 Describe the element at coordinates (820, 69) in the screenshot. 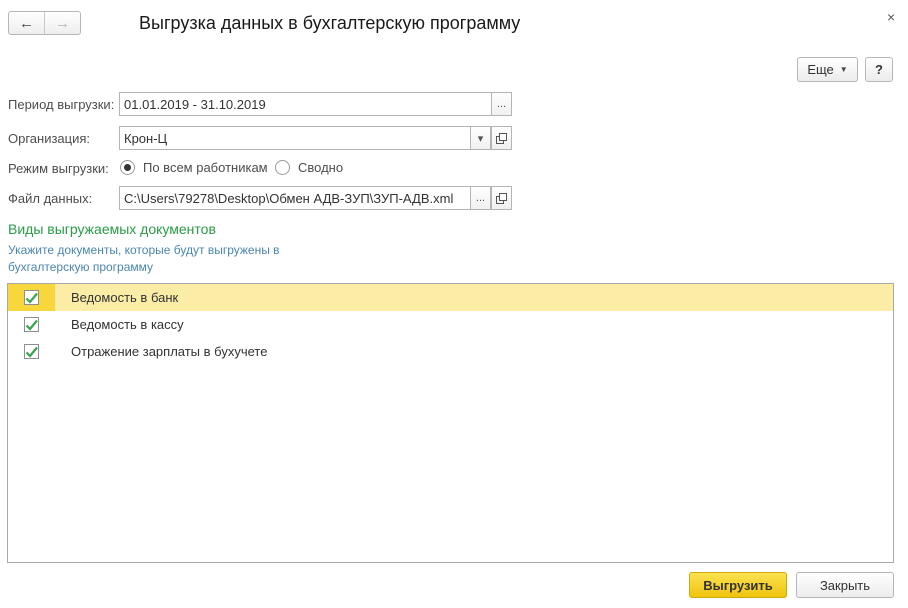

I see `more-label: Еще` at that location.